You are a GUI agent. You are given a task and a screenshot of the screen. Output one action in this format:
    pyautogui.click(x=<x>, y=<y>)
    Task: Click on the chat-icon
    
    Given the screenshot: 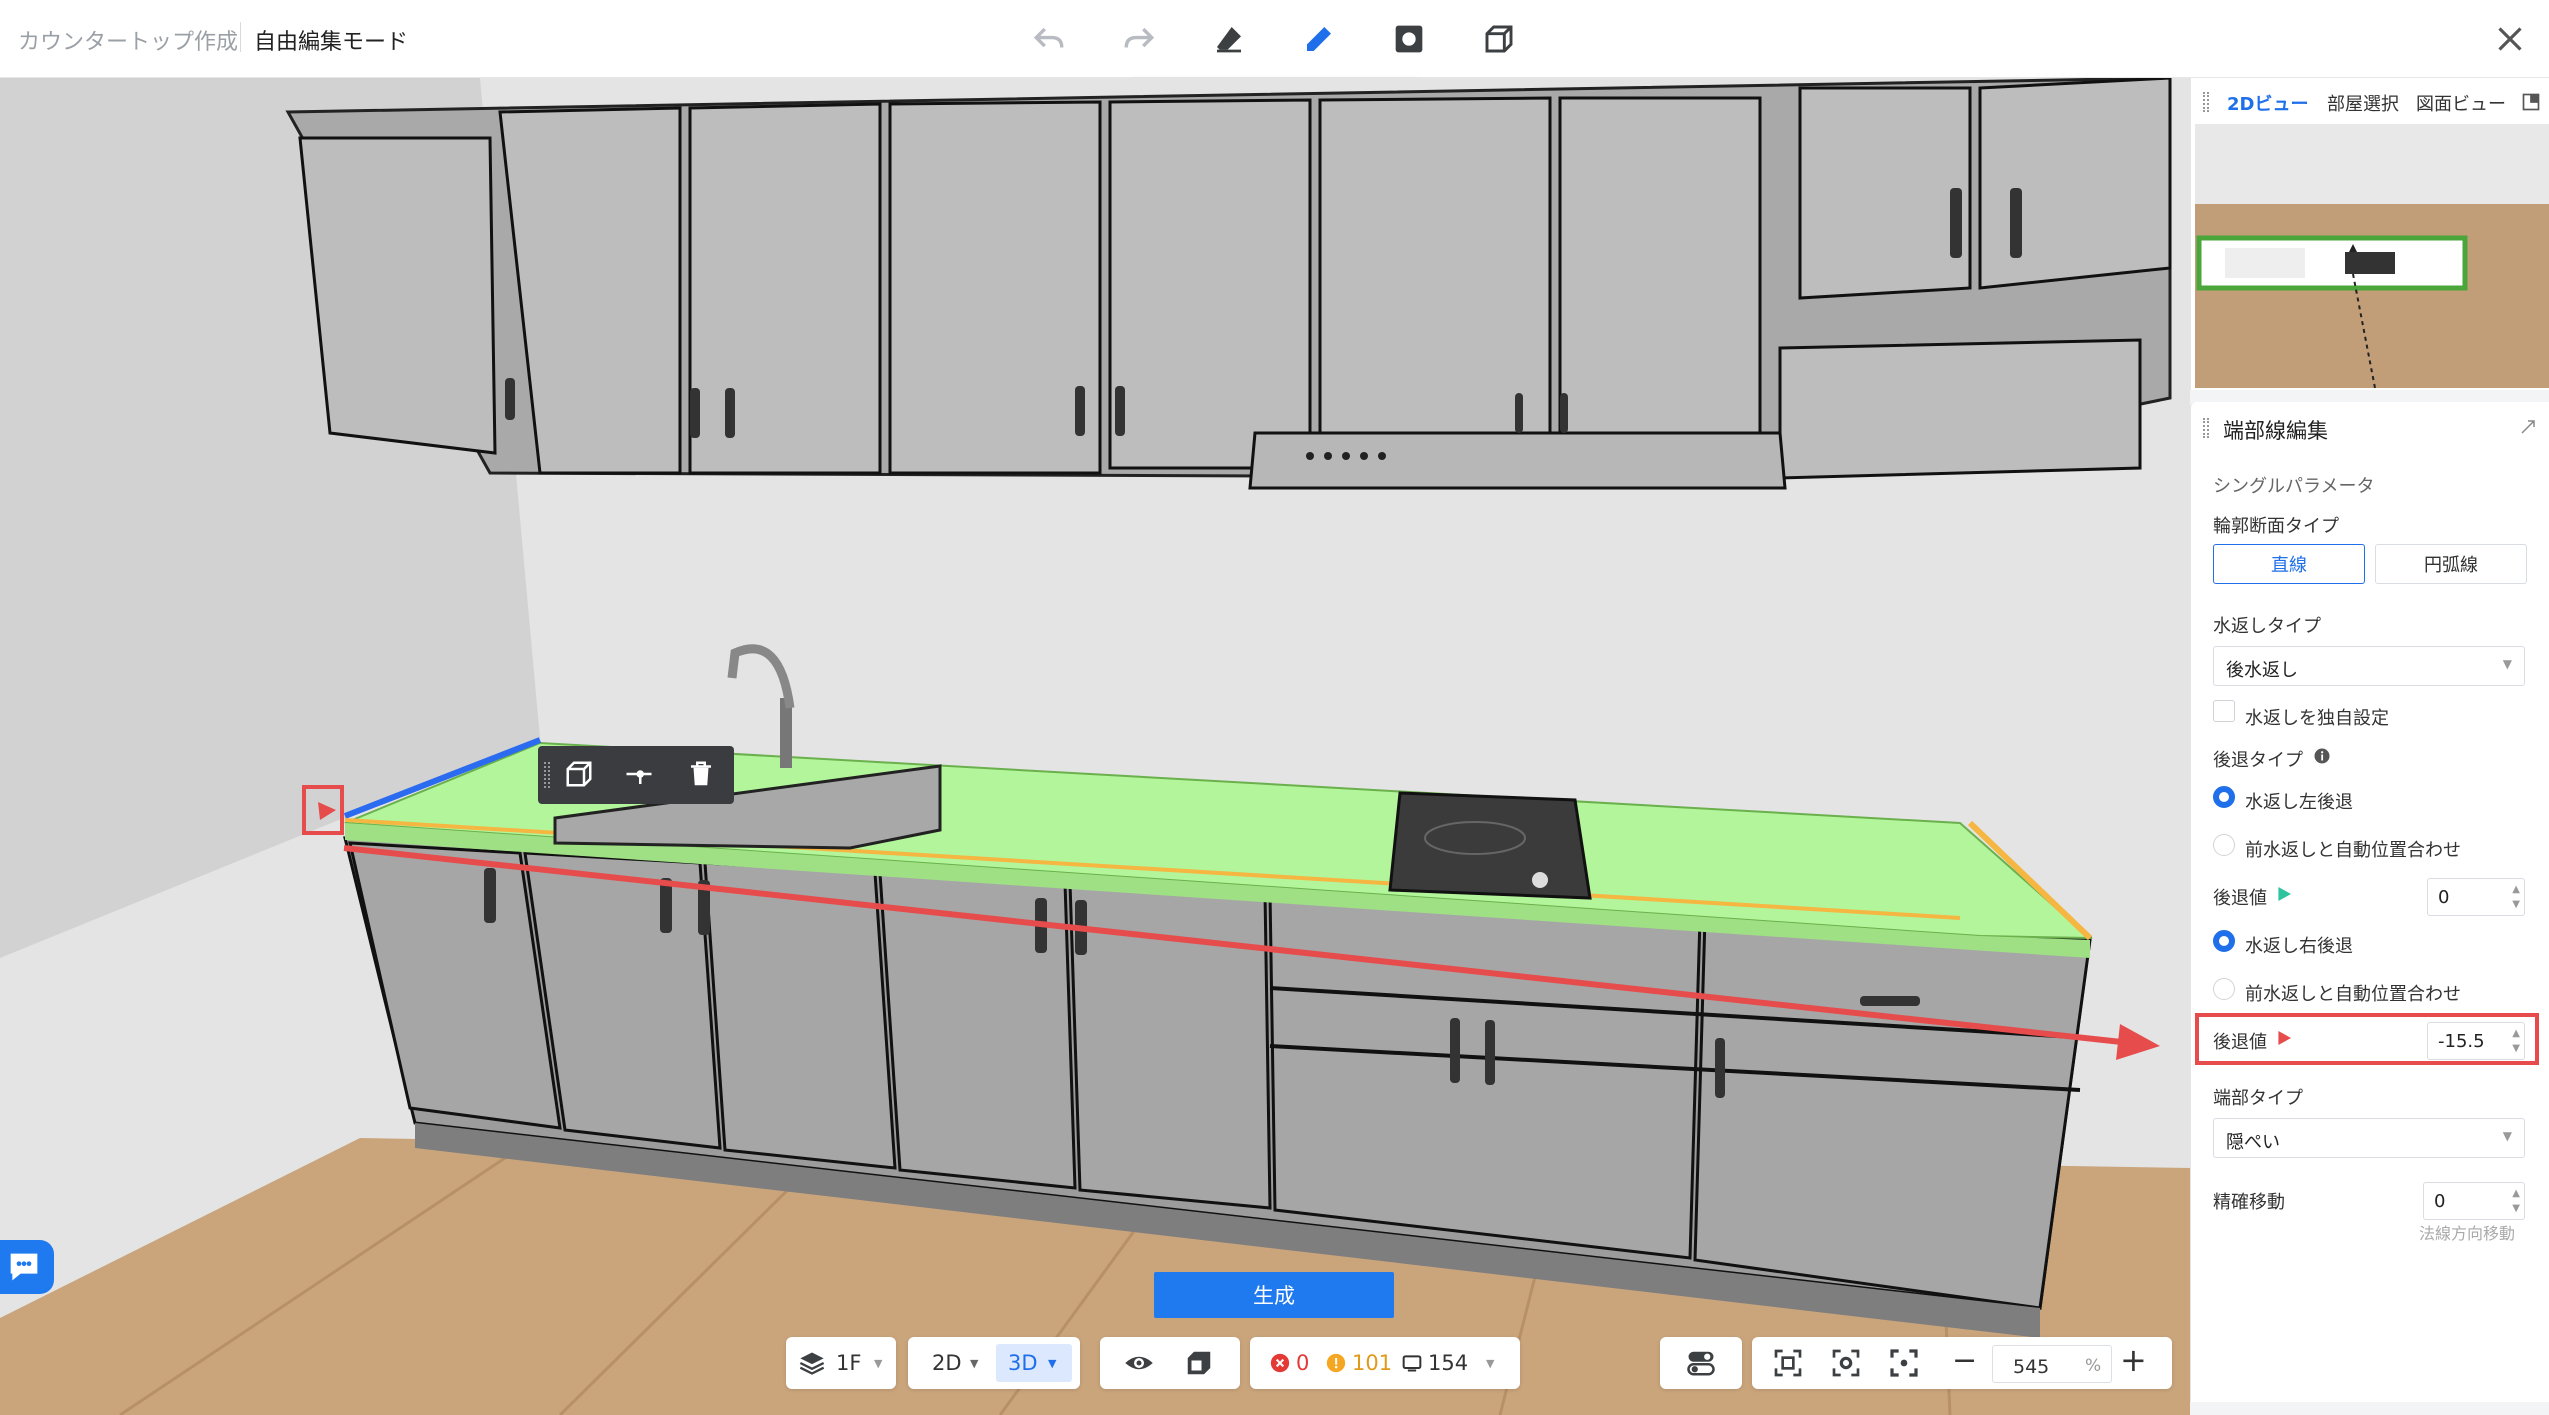 What is the action you would take?
    pyautogui.click(x=24, y=1267)
    